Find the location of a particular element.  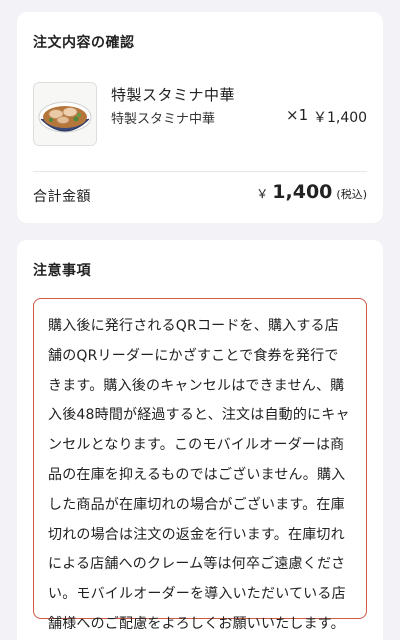

total-amount-value: 1,400 is located at coordinates (302, 192).